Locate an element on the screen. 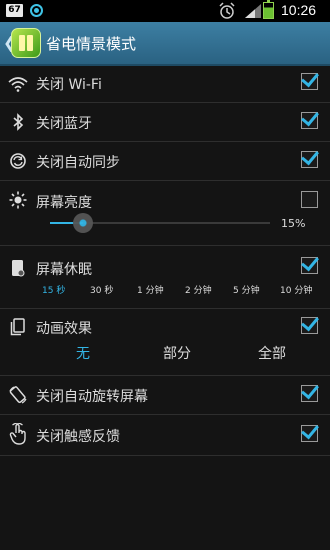 This screenshot has width=330, height=550. rotate-label: 关闭自动旋转屏幕 is located at coordinates (92, 397).